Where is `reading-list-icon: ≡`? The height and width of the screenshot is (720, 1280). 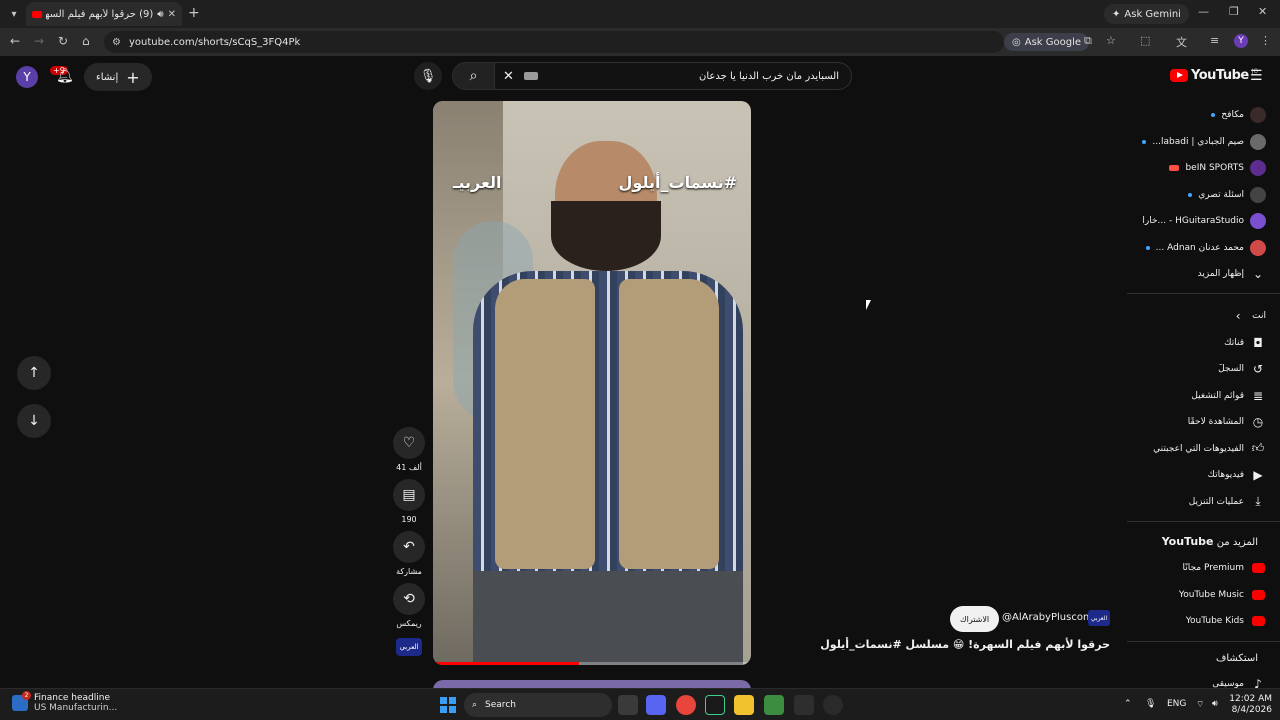 reading-list-icon: ≡ is located at coordinates (1214, 40).